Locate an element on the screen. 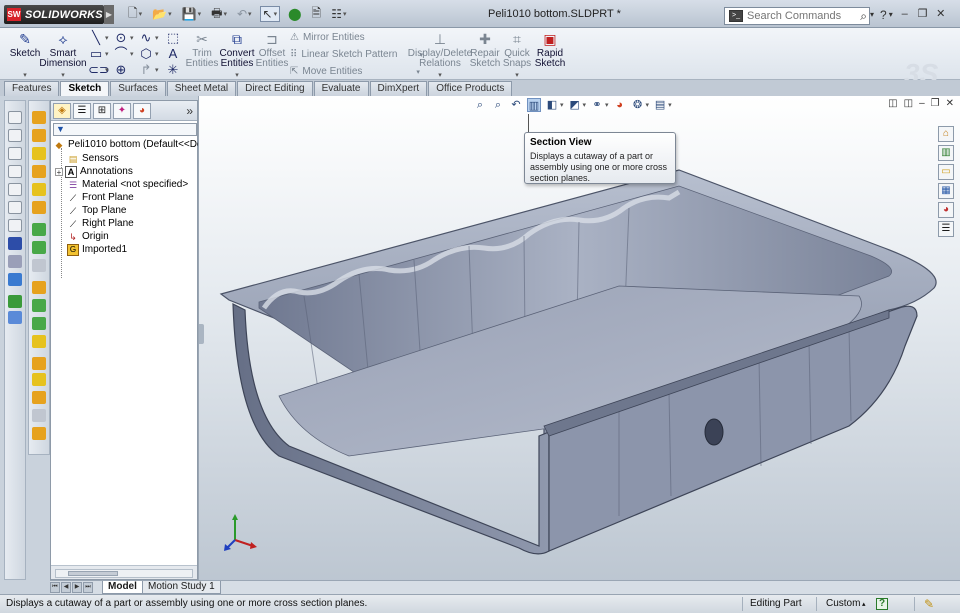 Image resolution: width=960 pixels, height=613 pixels. sketch-shape-icon is located at coordinates (15, 225).